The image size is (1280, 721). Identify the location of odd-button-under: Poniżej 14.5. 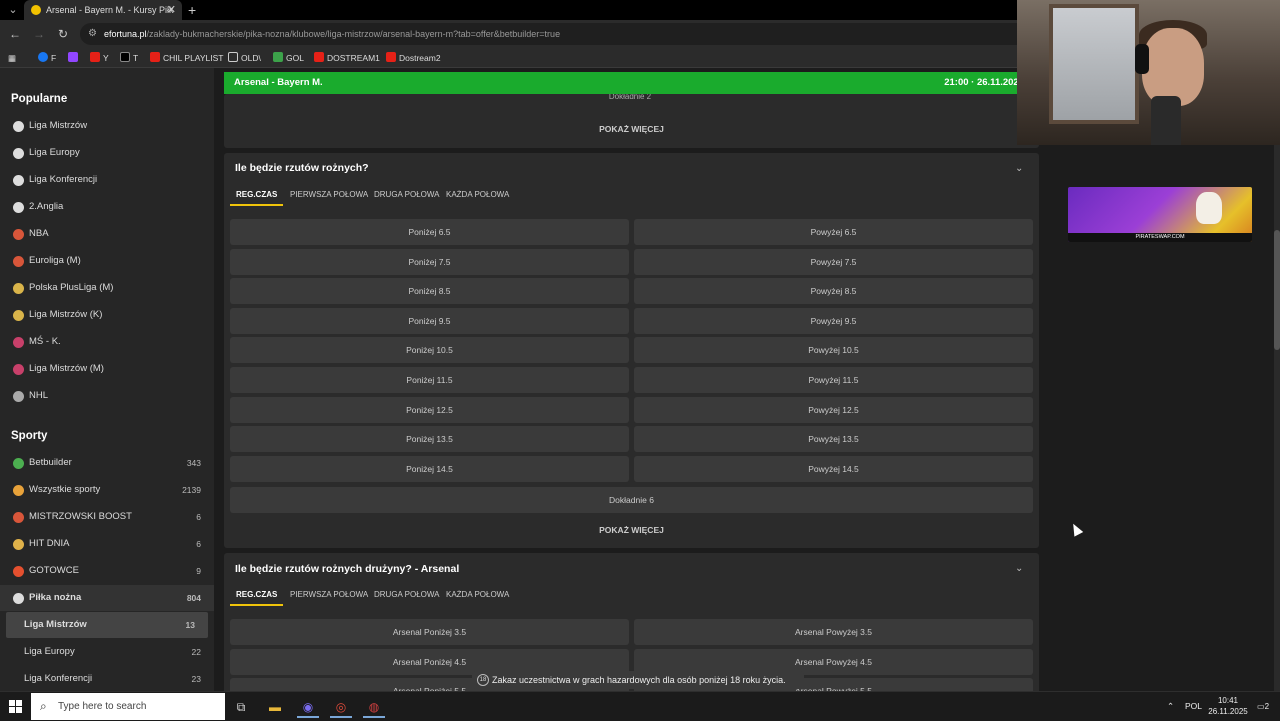
(429, 468).